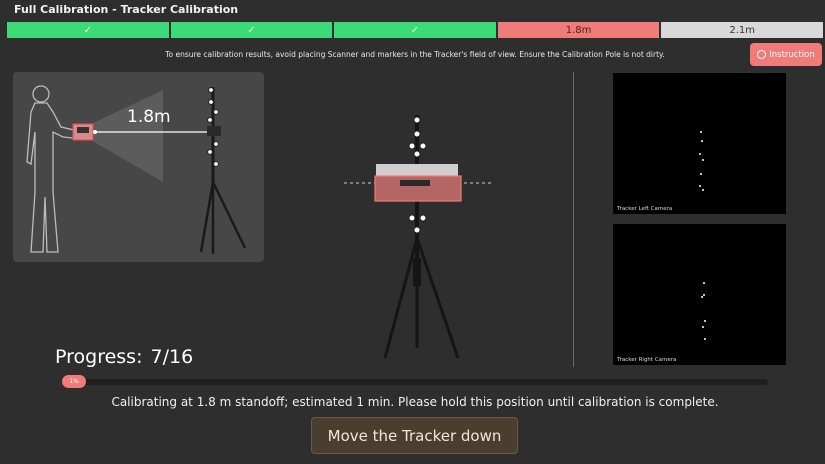 This screenshot has width=825, height=464. I want to click on step-2: ✓, so click(251, 30).